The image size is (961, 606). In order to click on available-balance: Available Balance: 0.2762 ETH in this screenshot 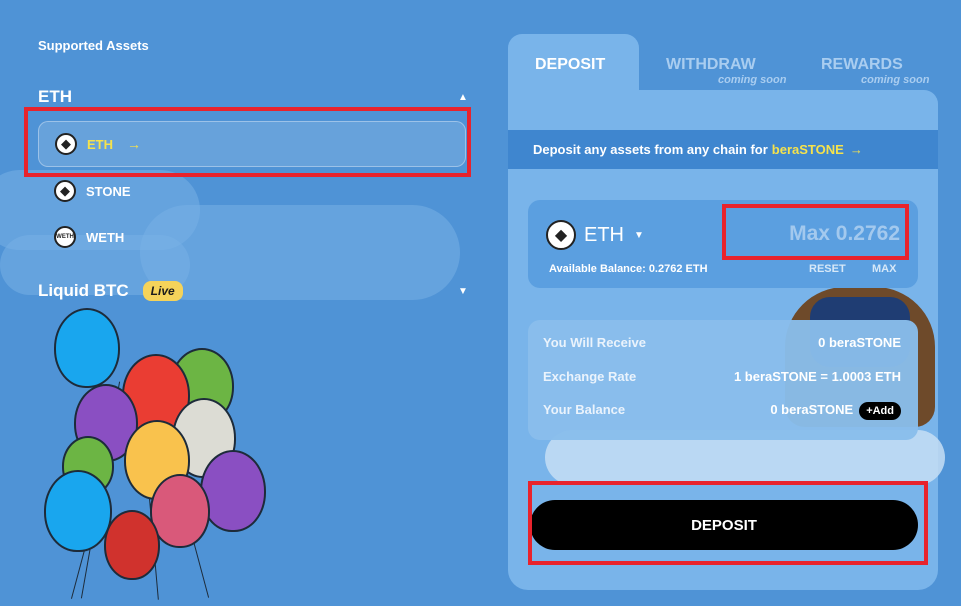, I will do `click(628, 269)`.